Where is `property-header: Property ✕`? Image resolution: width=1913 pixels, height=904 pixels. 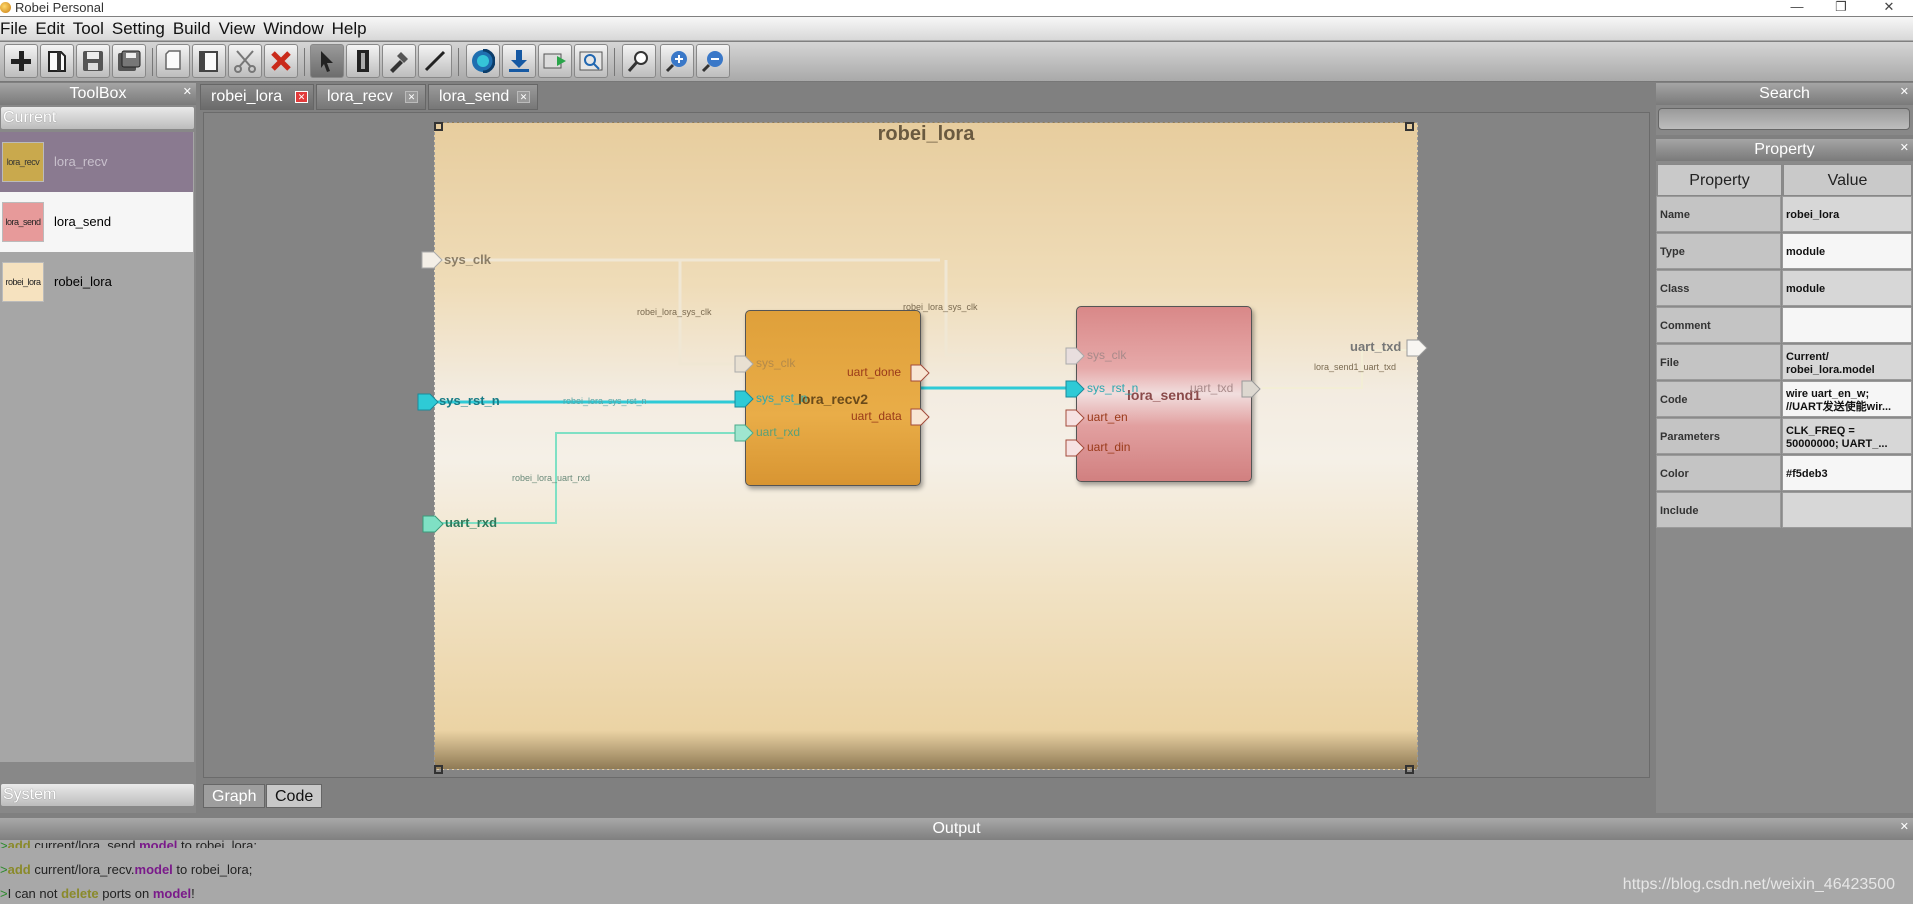 property-header: Property ✕ is located at coordinates (1784, 150).